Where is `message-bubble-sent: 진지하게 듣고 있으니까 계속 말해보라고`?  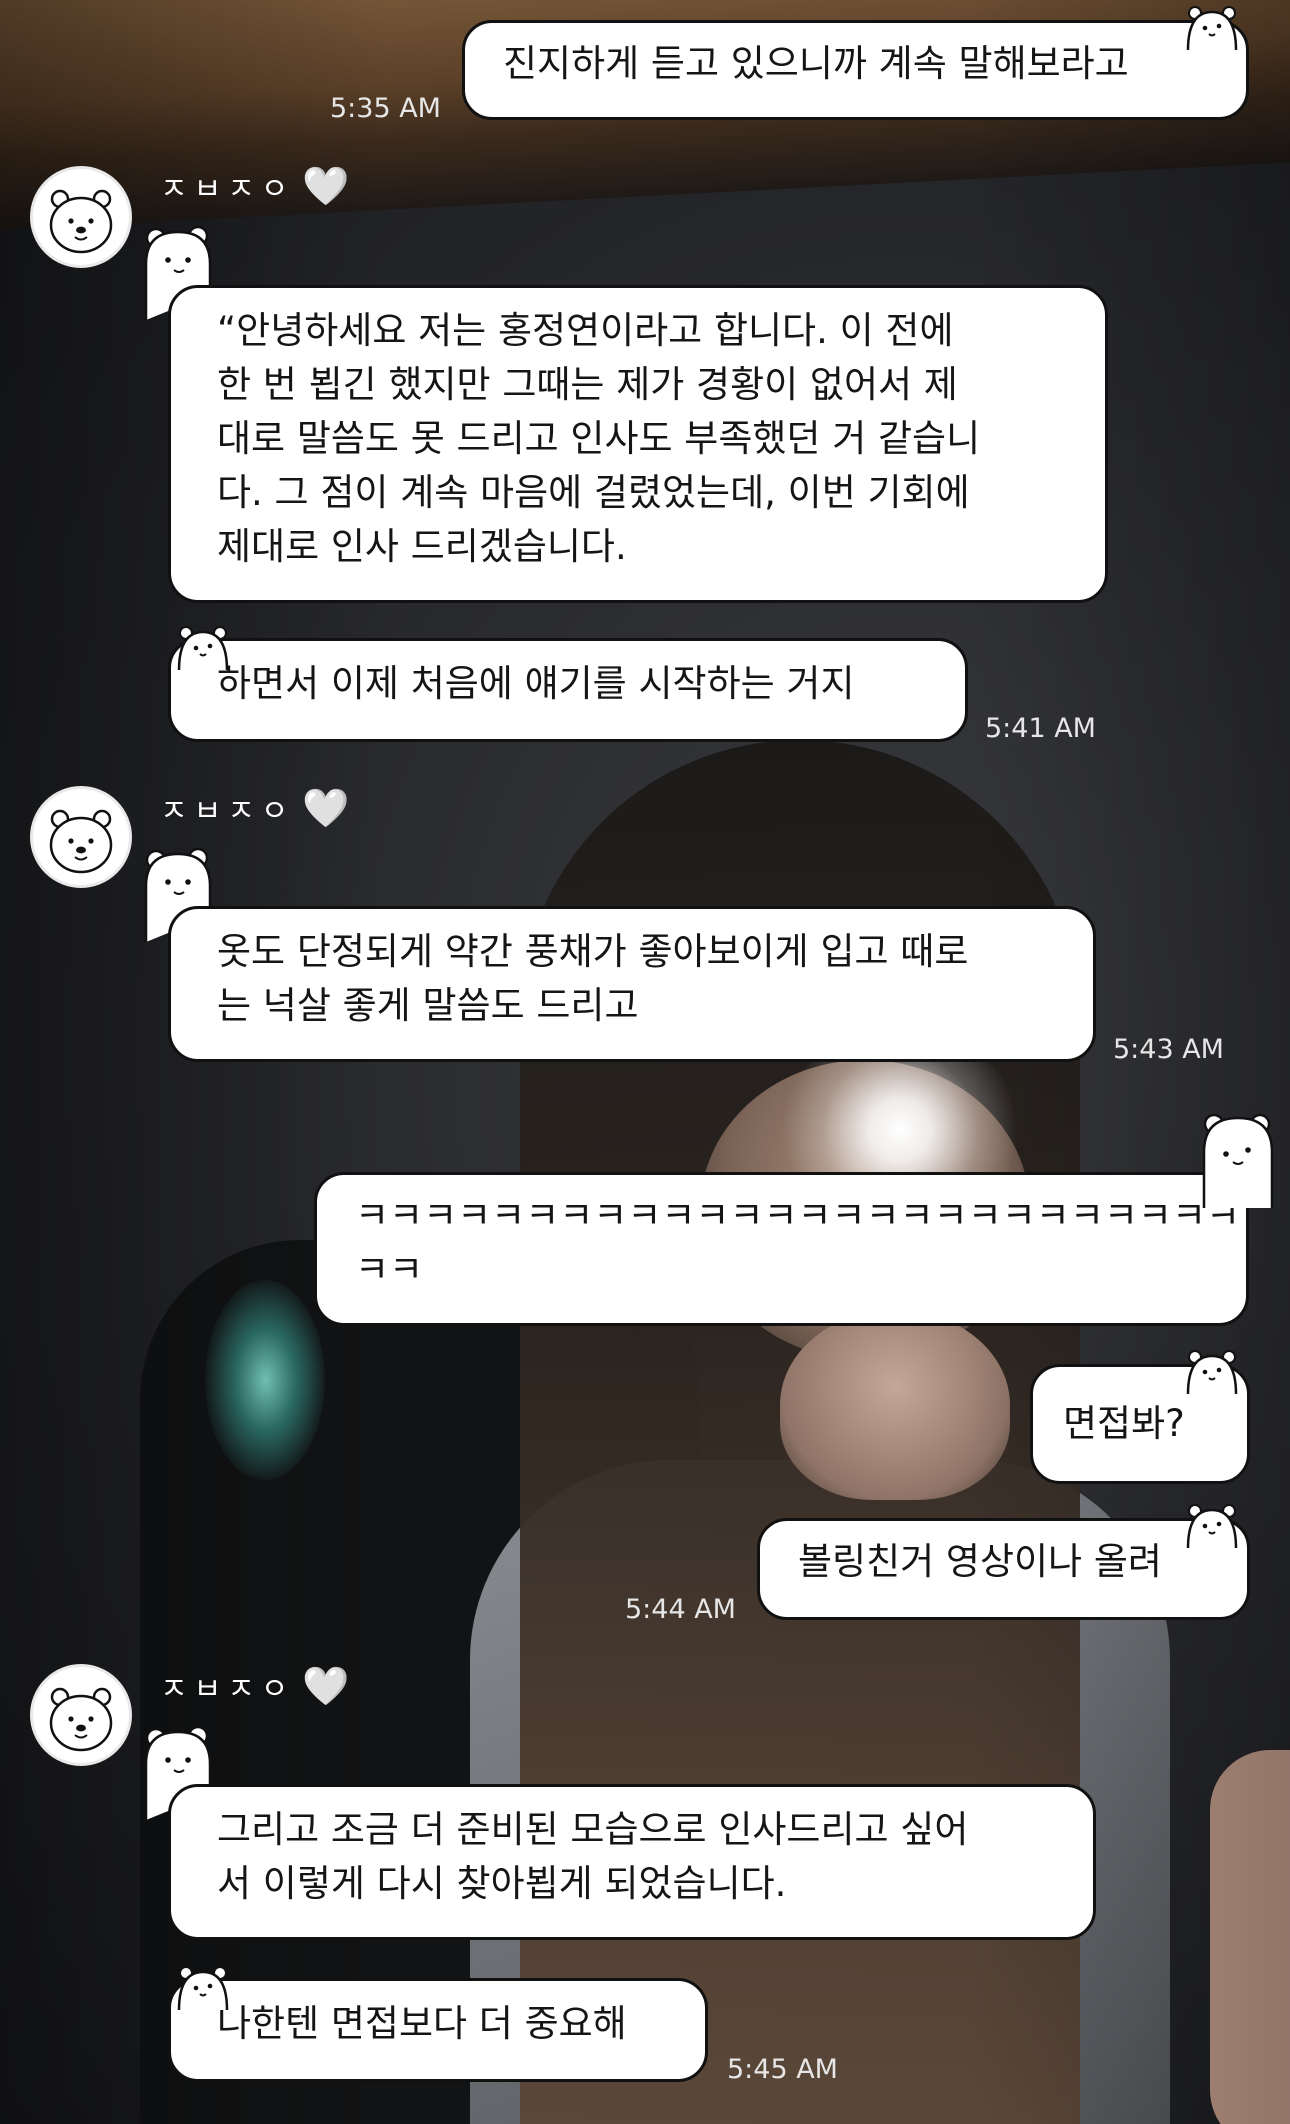 message-bubble-sent: 진지하게 듣고 있으니까 계속 말해보라고 is located at coordinates (855, 70).